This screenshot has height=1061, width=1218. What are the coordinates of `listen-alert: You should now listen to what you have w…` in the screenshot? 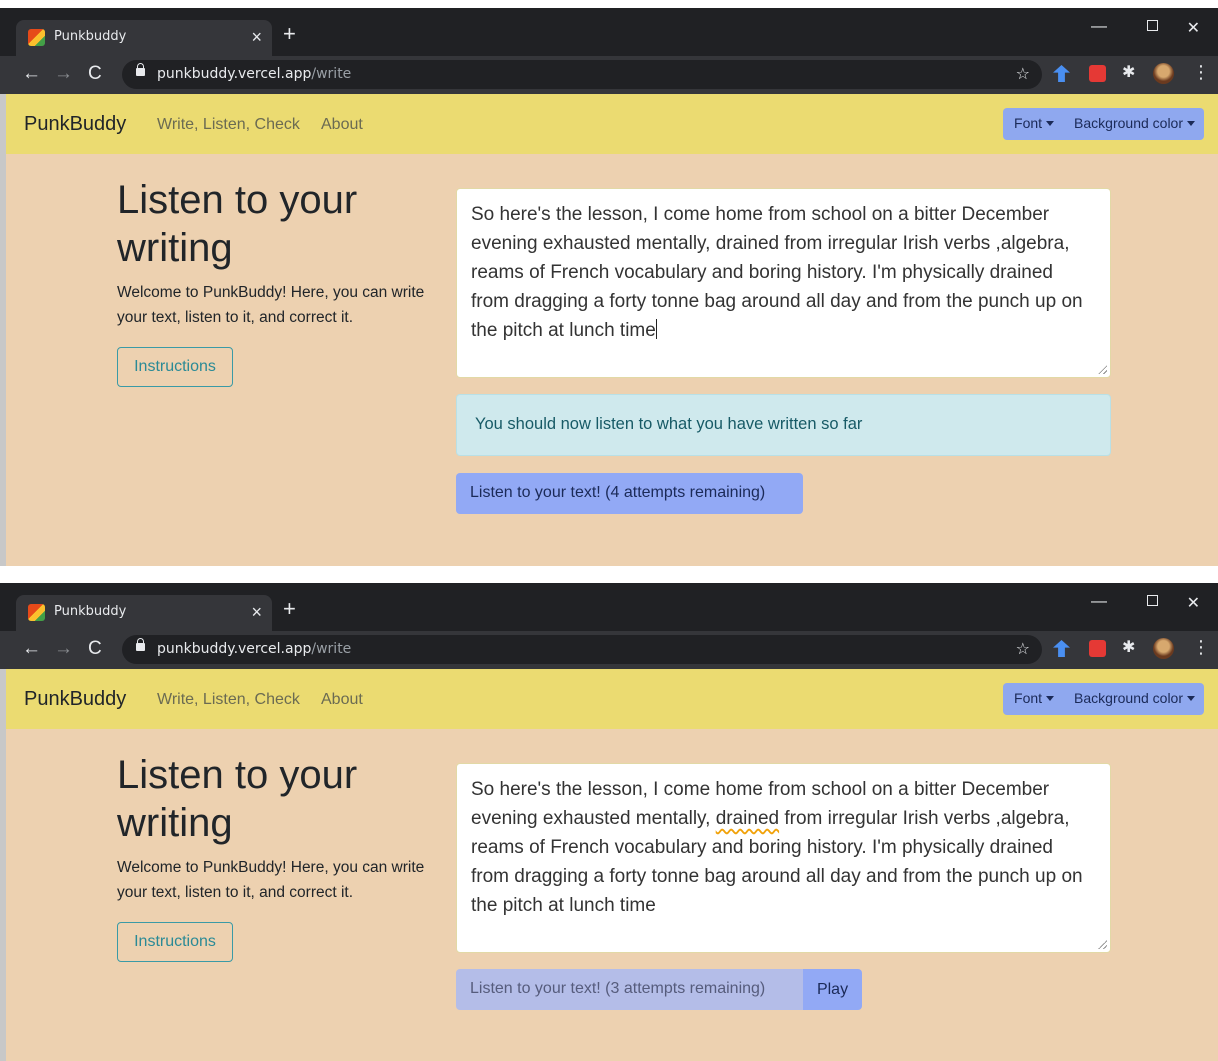 It's located at (783, 425).